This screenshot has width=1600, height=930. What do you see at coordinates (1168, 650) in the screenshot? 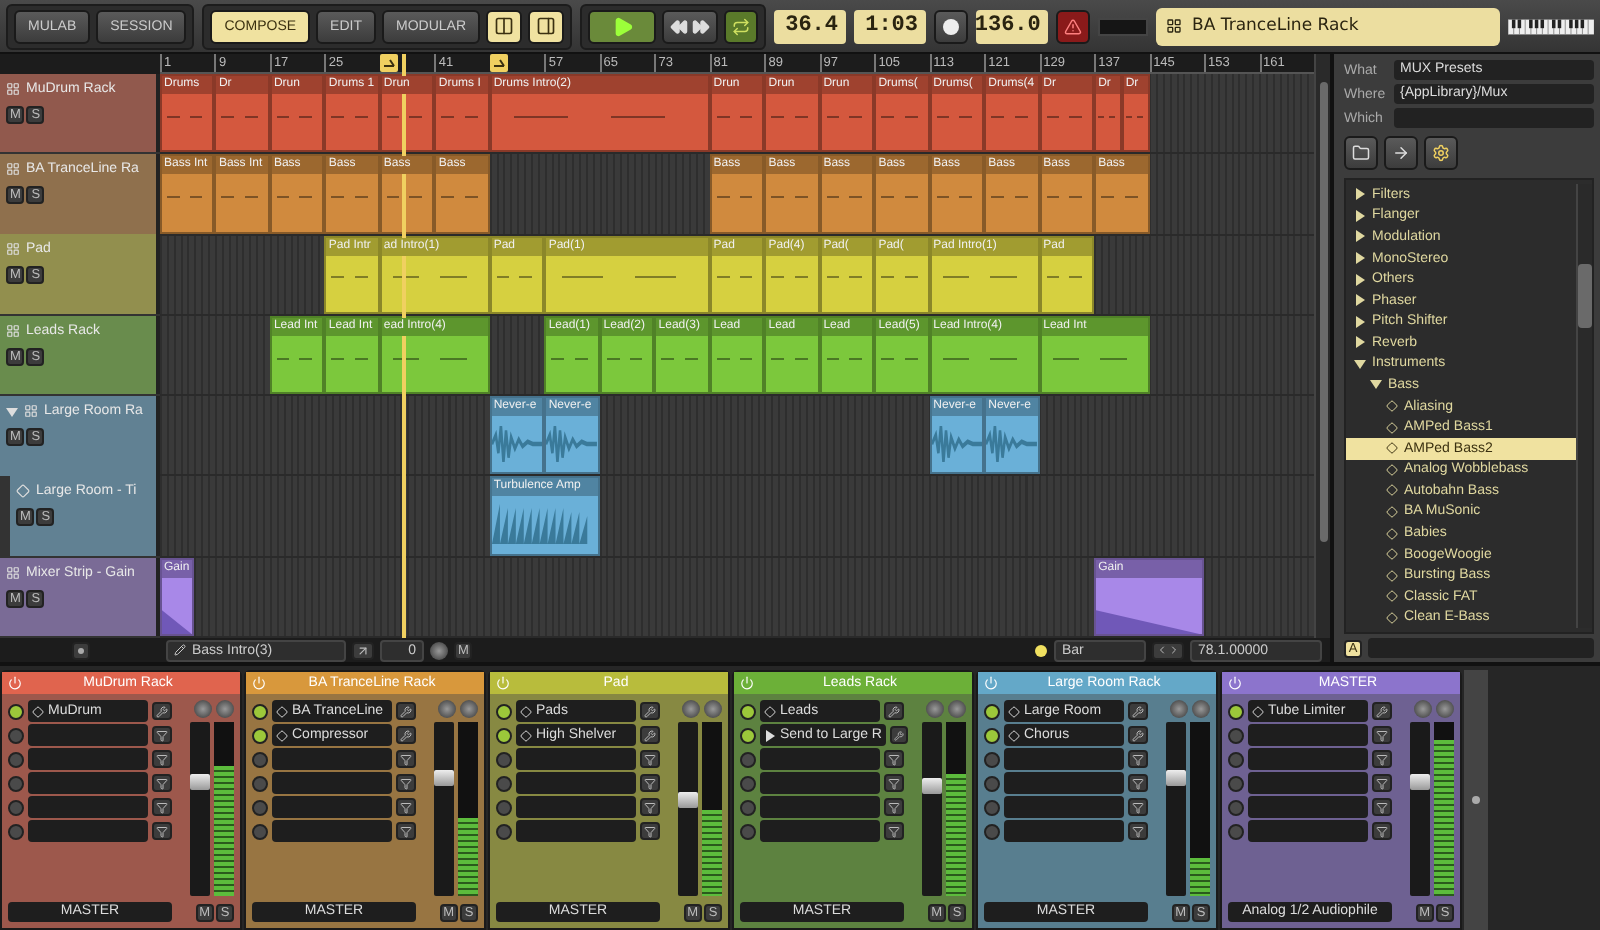
I see `step-arrows-icon` at bounding box center [1168, 650].